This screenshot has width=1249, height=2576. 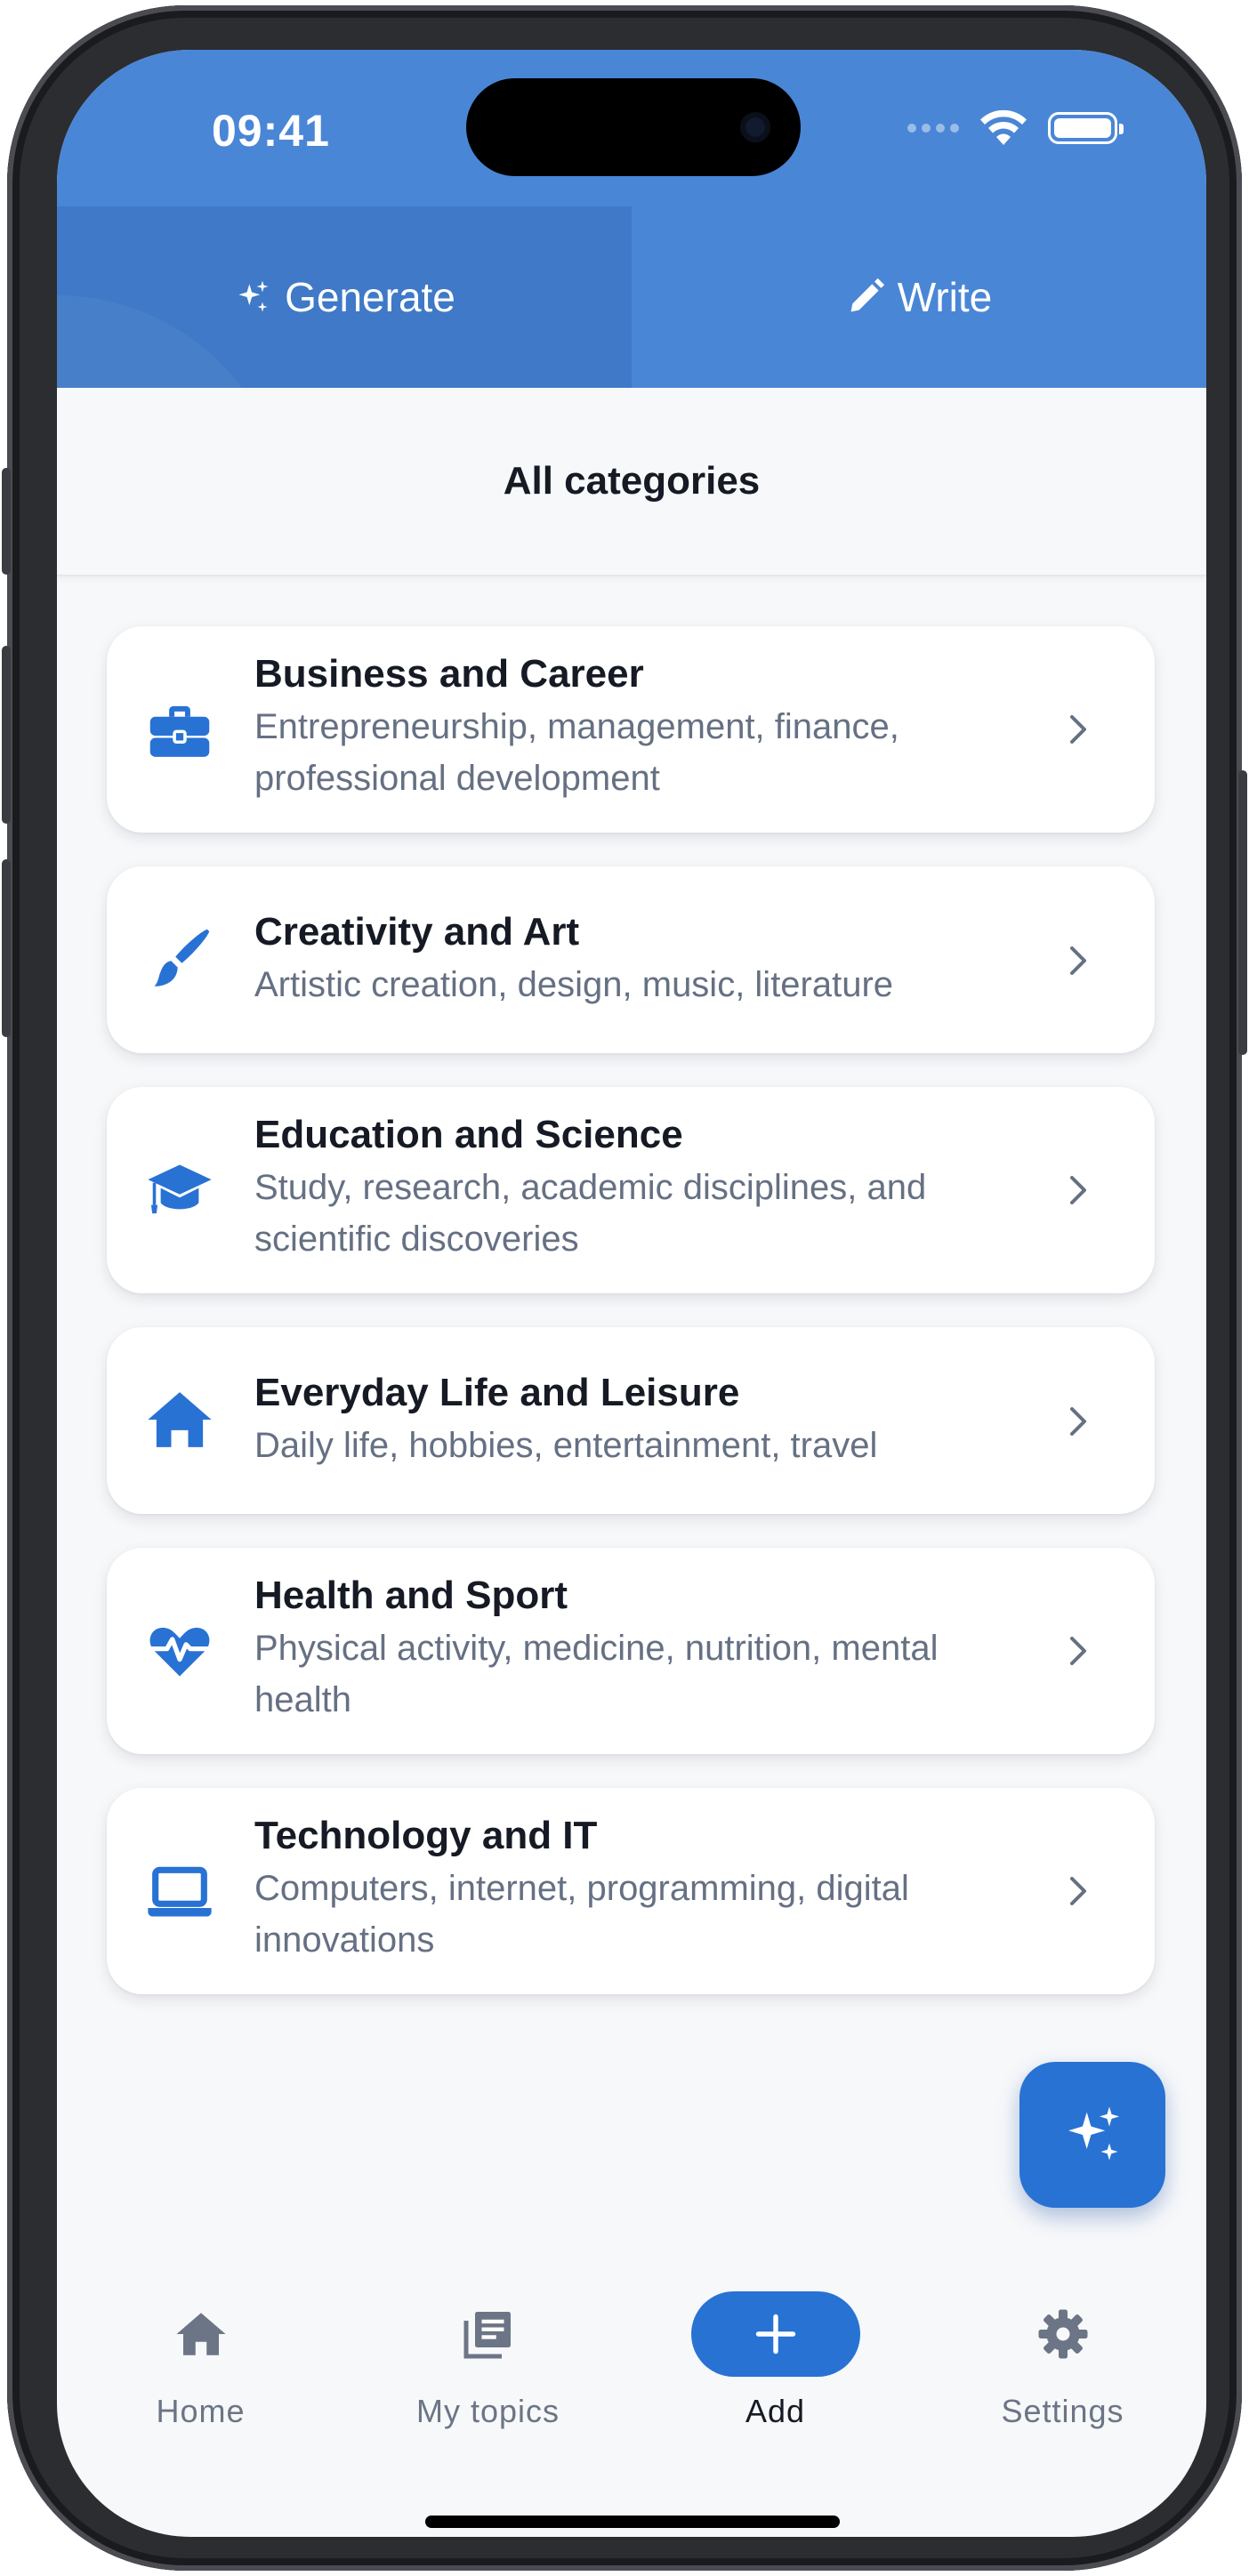 I want to click on nav-settings: Settings, so click(x=1063, y=2380).